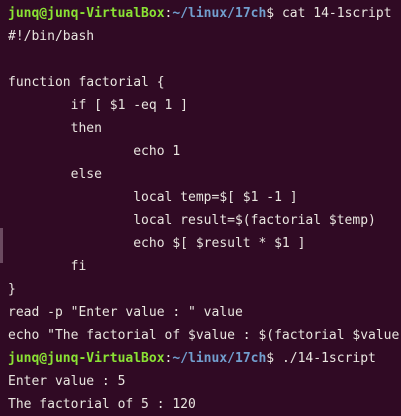  What do you see at coordinates (336, 13) in the screenshot?
I see `prompt-command: cat 14-1script` at bounding box center [336, 13].